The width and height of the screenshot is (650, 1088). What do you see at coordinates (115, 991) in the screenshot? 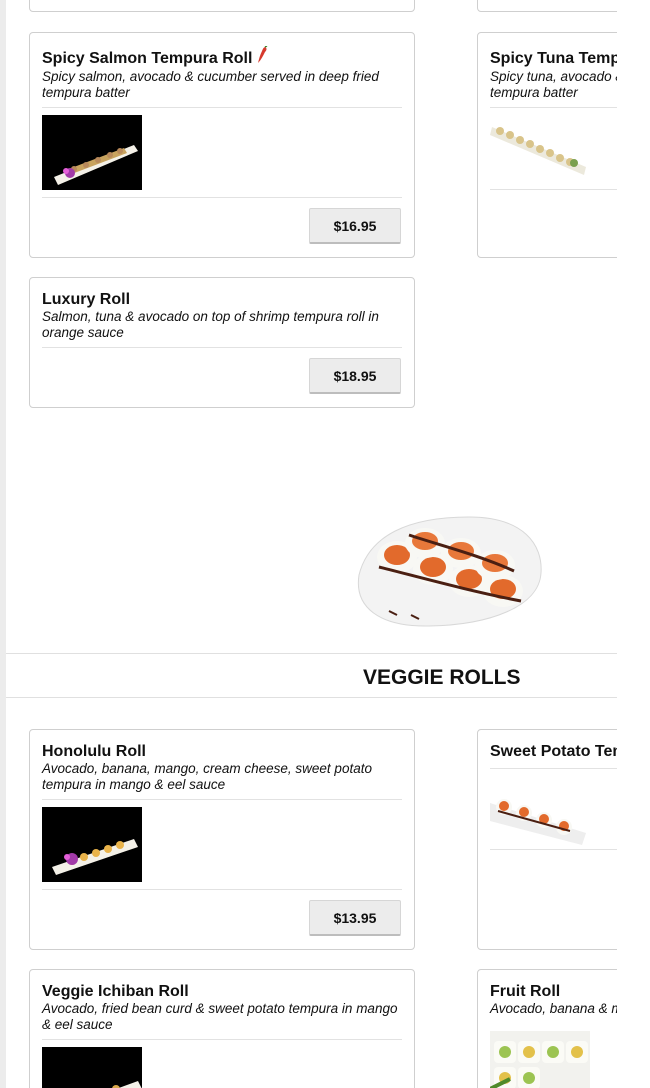
I see `item-title: Veggie Ichiban Roll` at bounding box center [115, 991].